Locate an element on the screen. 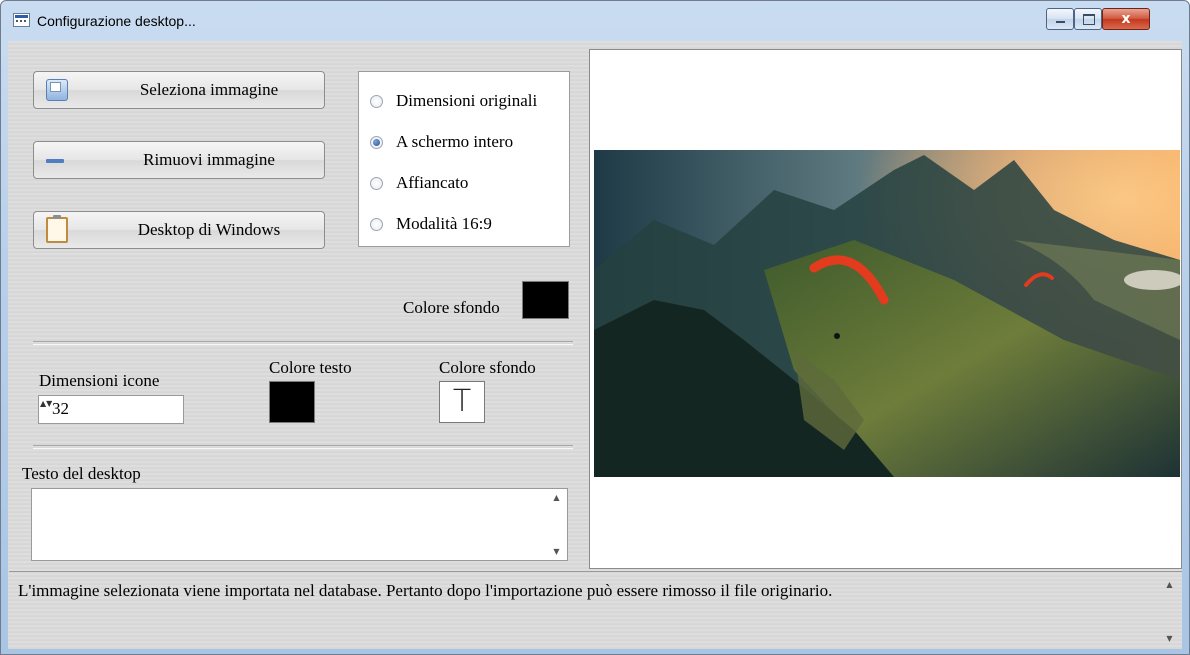  icon-size-spinner: ▲▼ 32 is located at coordinates (111, 409).